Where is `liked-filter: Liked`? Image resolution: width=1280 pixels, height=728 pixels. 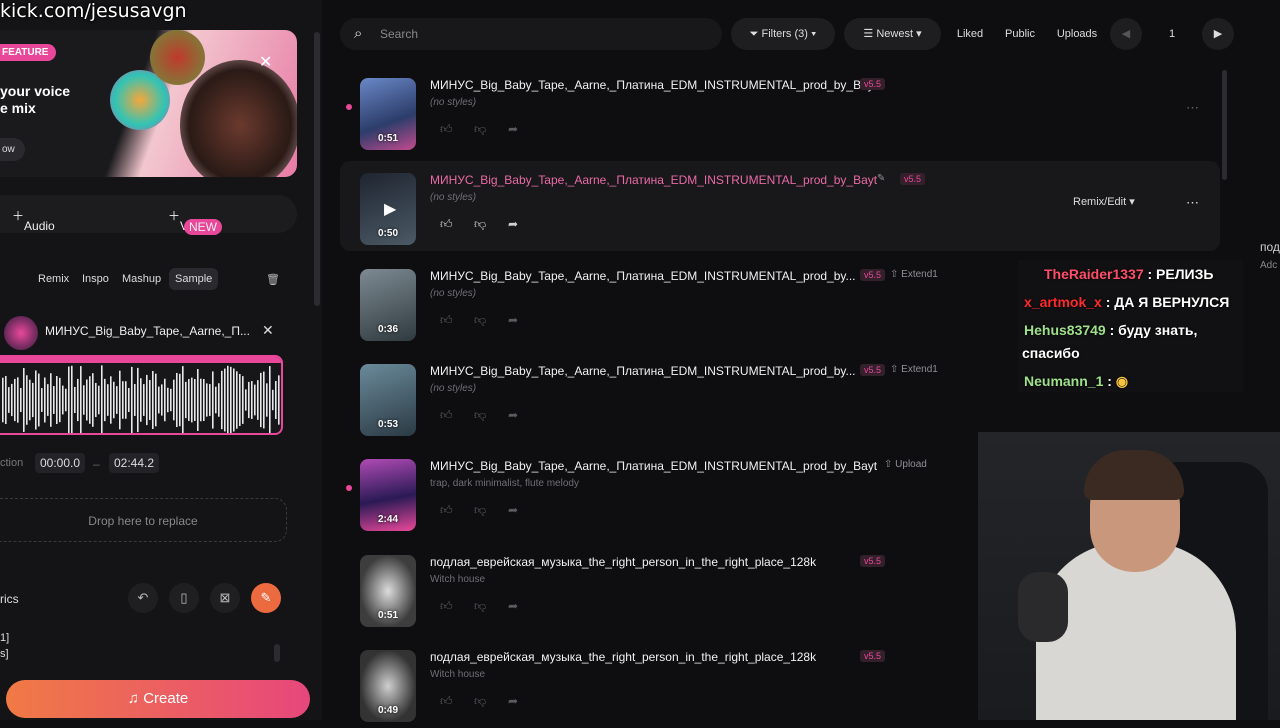
liked-filter: Liked is located at coordinates (970, 34).